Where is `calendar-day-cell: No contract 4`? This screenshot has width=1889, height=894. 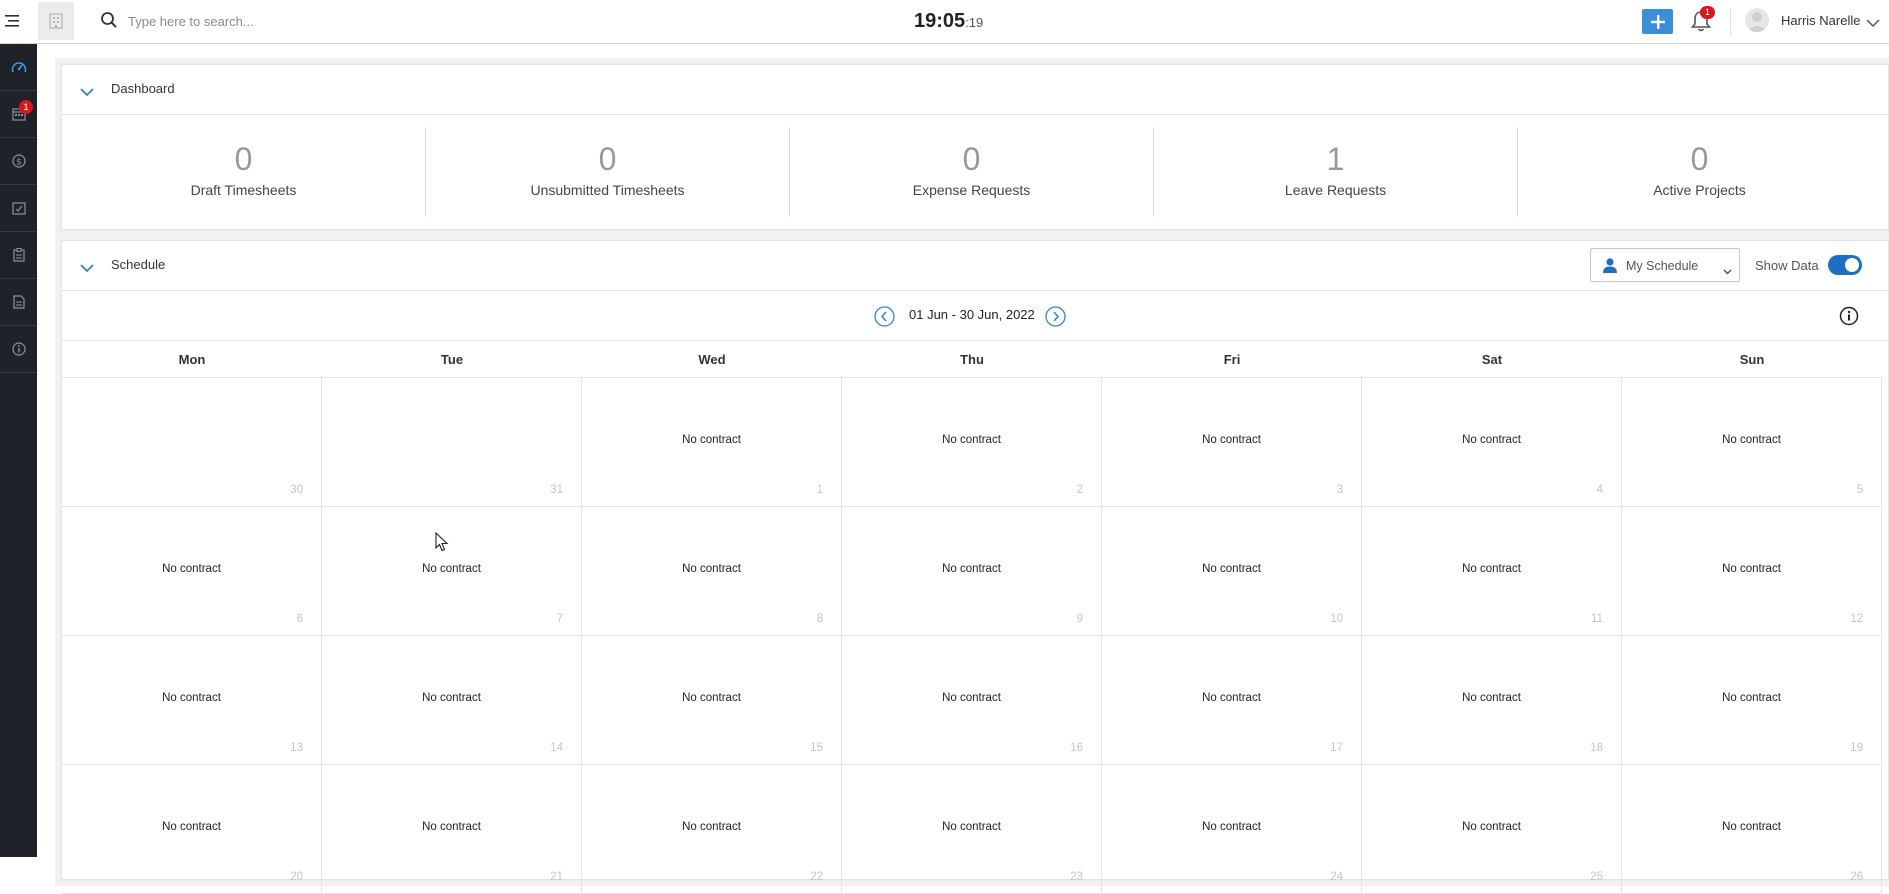
calendar-day-cell: No contract 4 is located at coordinates (1492, 442).